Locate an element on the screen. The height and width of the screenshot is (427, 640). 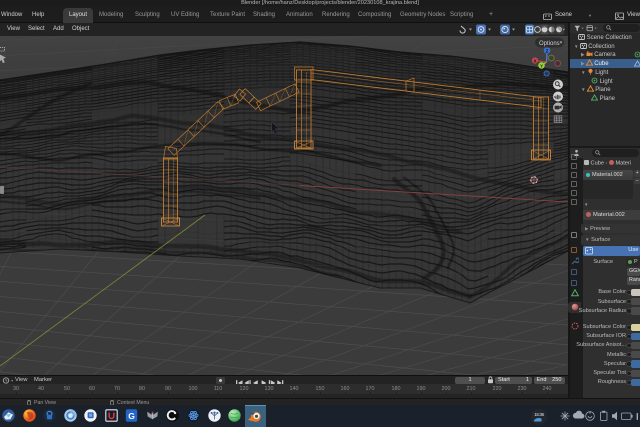
svg-text: Z is located at coordinates (547, 50).